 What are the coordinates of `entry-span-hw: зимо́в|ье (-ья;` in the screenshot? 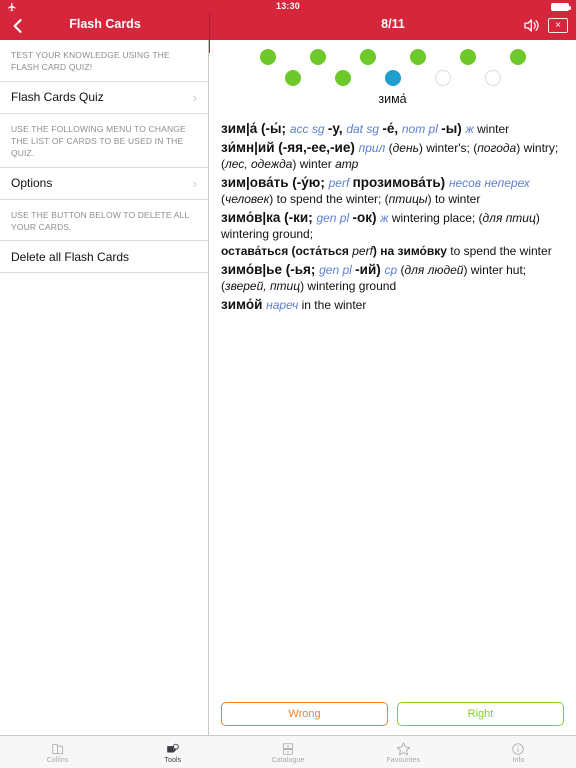 It's located at (270, 269).